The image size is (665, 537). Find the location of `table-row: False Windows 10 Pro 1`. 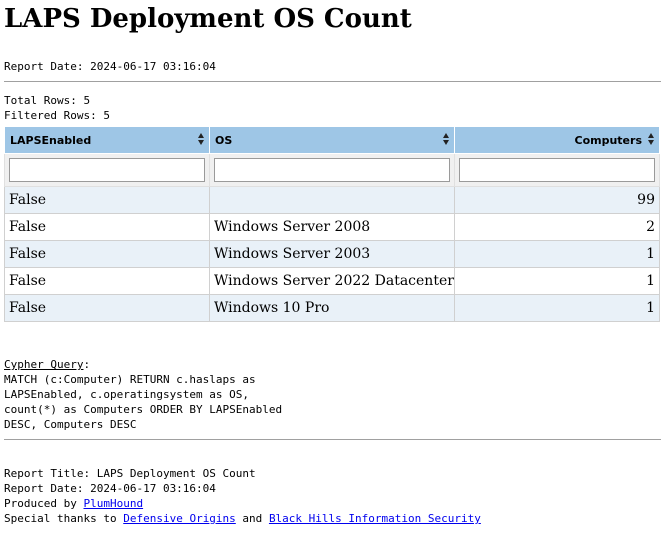

table-row: False Windows 10 Pro 1 is located at coordinates (332, 308).